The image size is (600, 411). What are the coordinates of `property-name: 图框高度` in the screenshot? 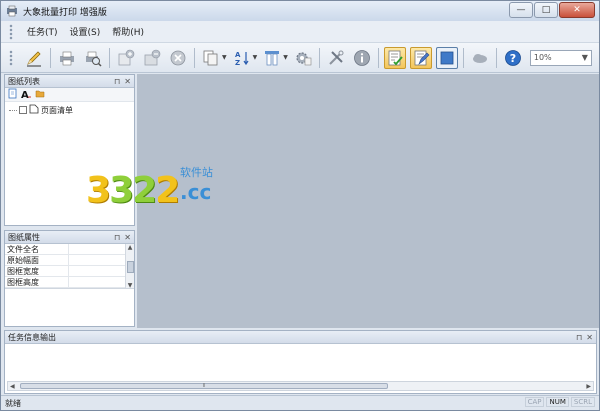 It's located at (37, 282).